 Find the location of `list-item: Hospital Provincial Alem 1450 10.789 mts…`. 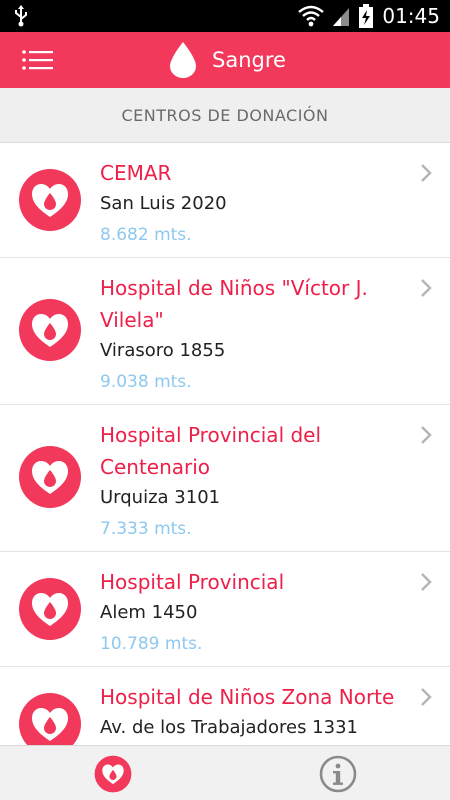

list-item: Hospital Provincial Alem 1450 10.789 mts… is located at coordinates (225, 609).